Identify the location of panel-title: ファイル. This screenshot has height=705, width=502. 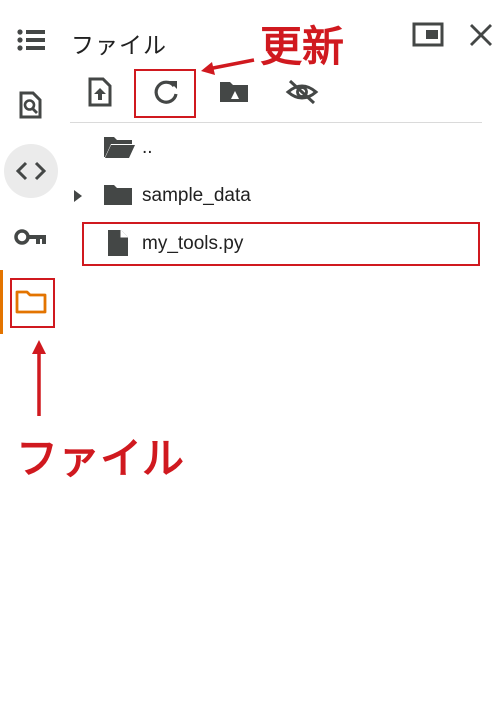
(119, 45).